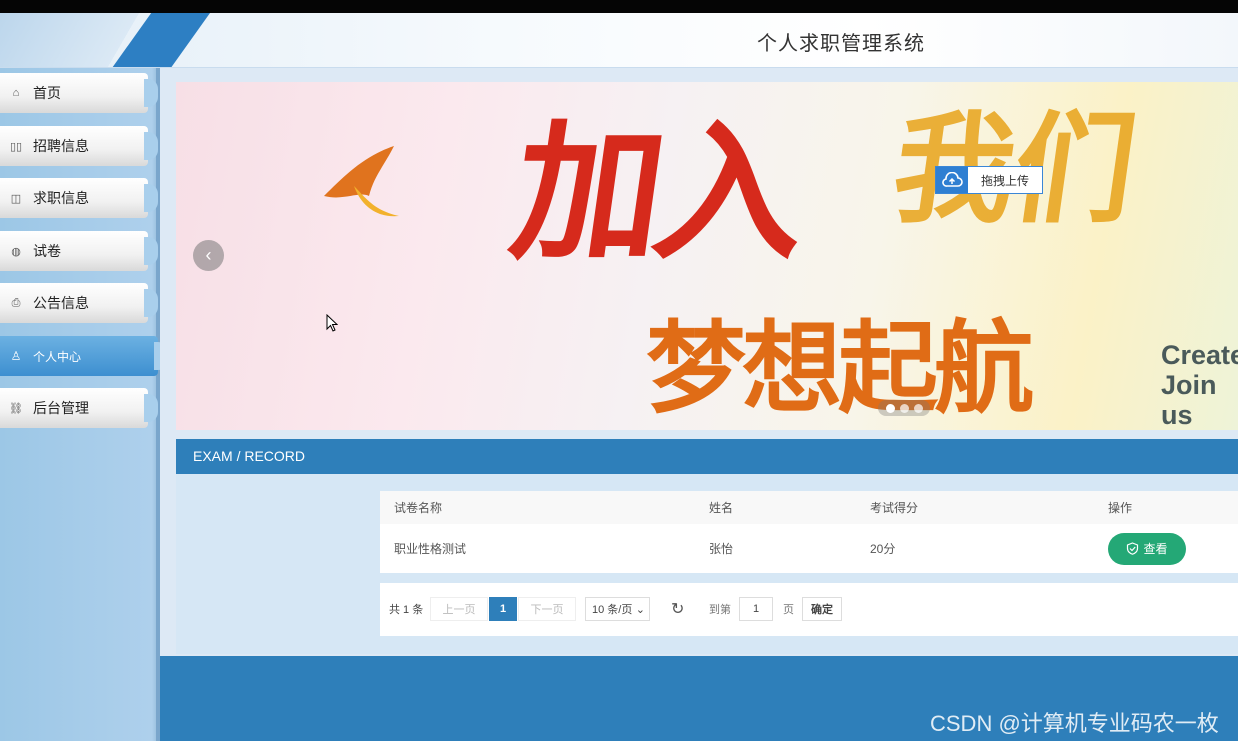 This screenshot has height=741, width=1238. Describe the element at coordinates (61, 198) in the screenshot. I see `sidebar-item-label: 求职信息` at that location.